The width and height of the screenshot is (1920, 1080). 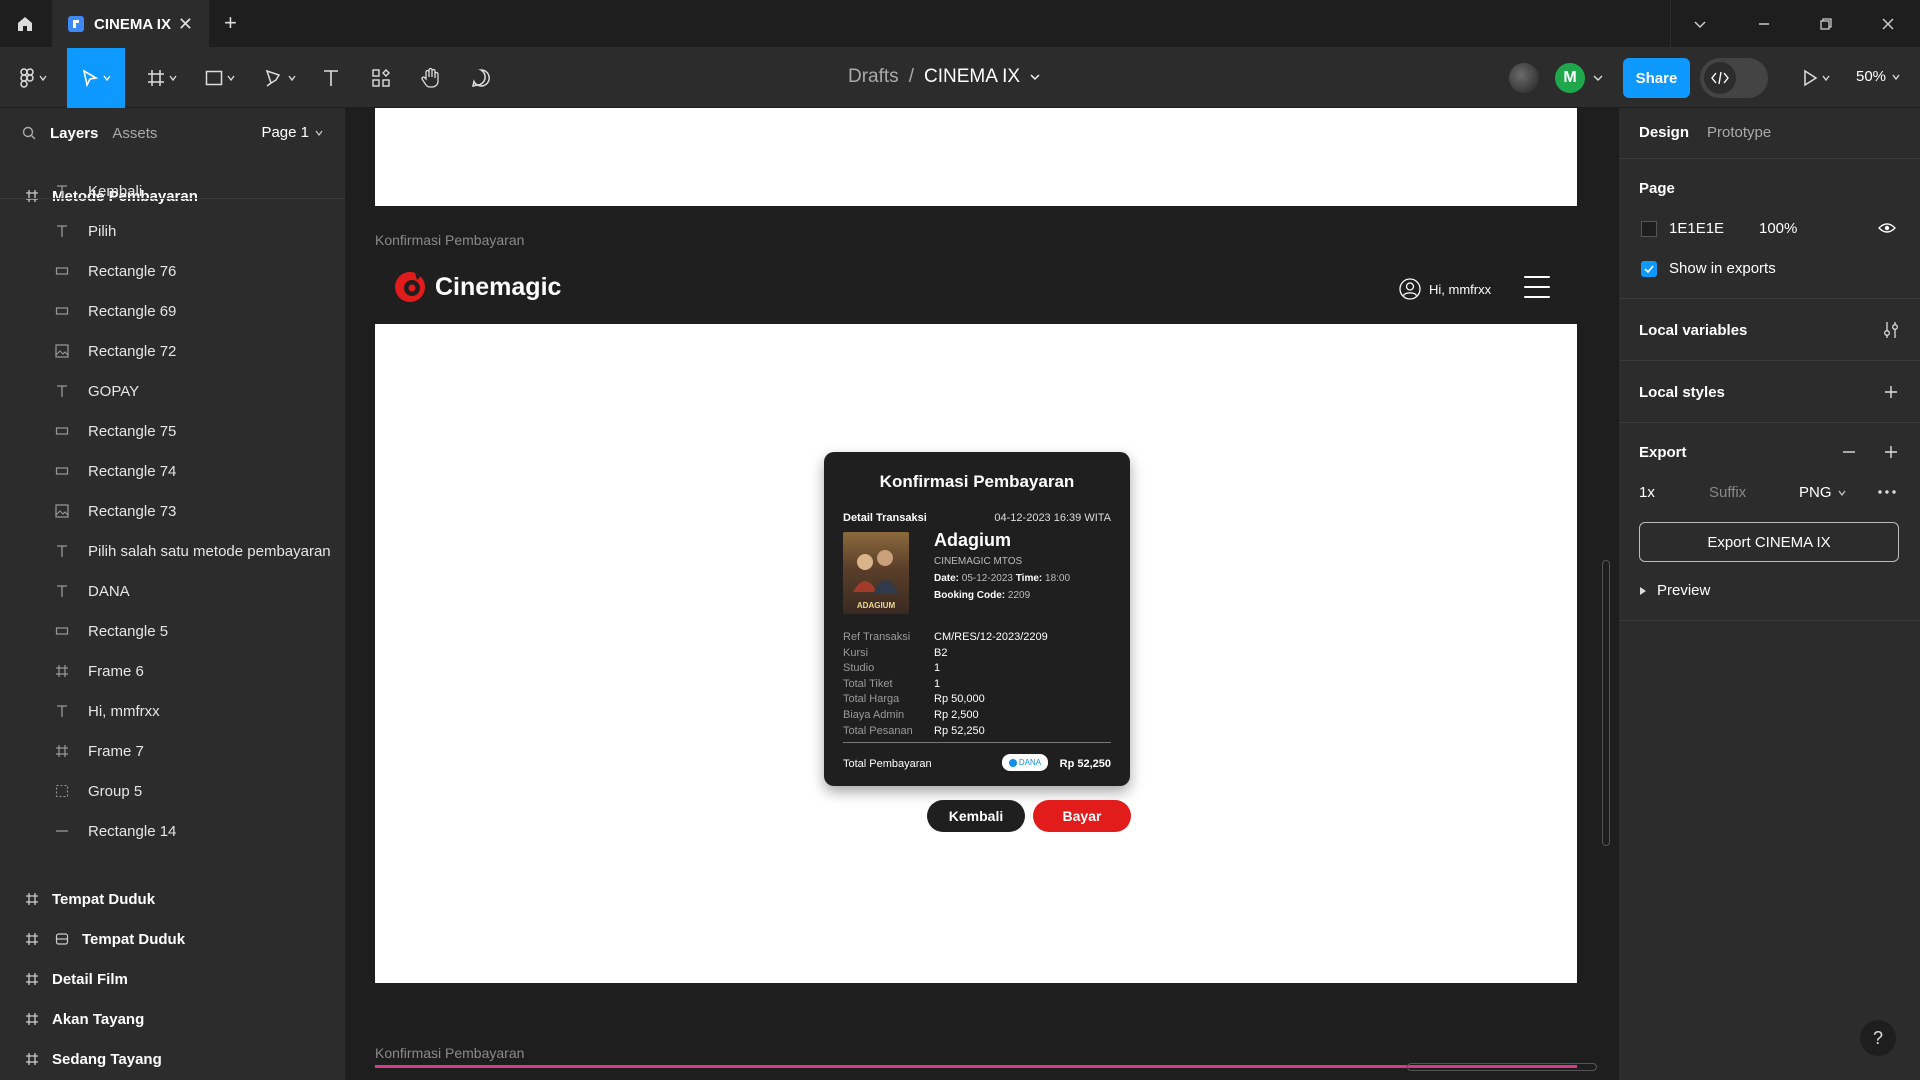 I want to click on layer-frame: Akan Tayang, so click(x=172, y=1019).